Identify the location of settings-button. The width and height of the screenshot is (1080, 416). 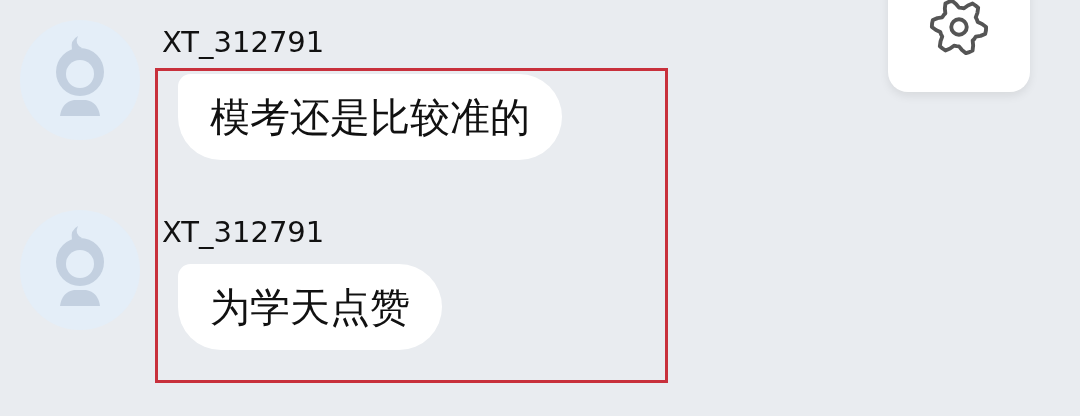
(959, 46).